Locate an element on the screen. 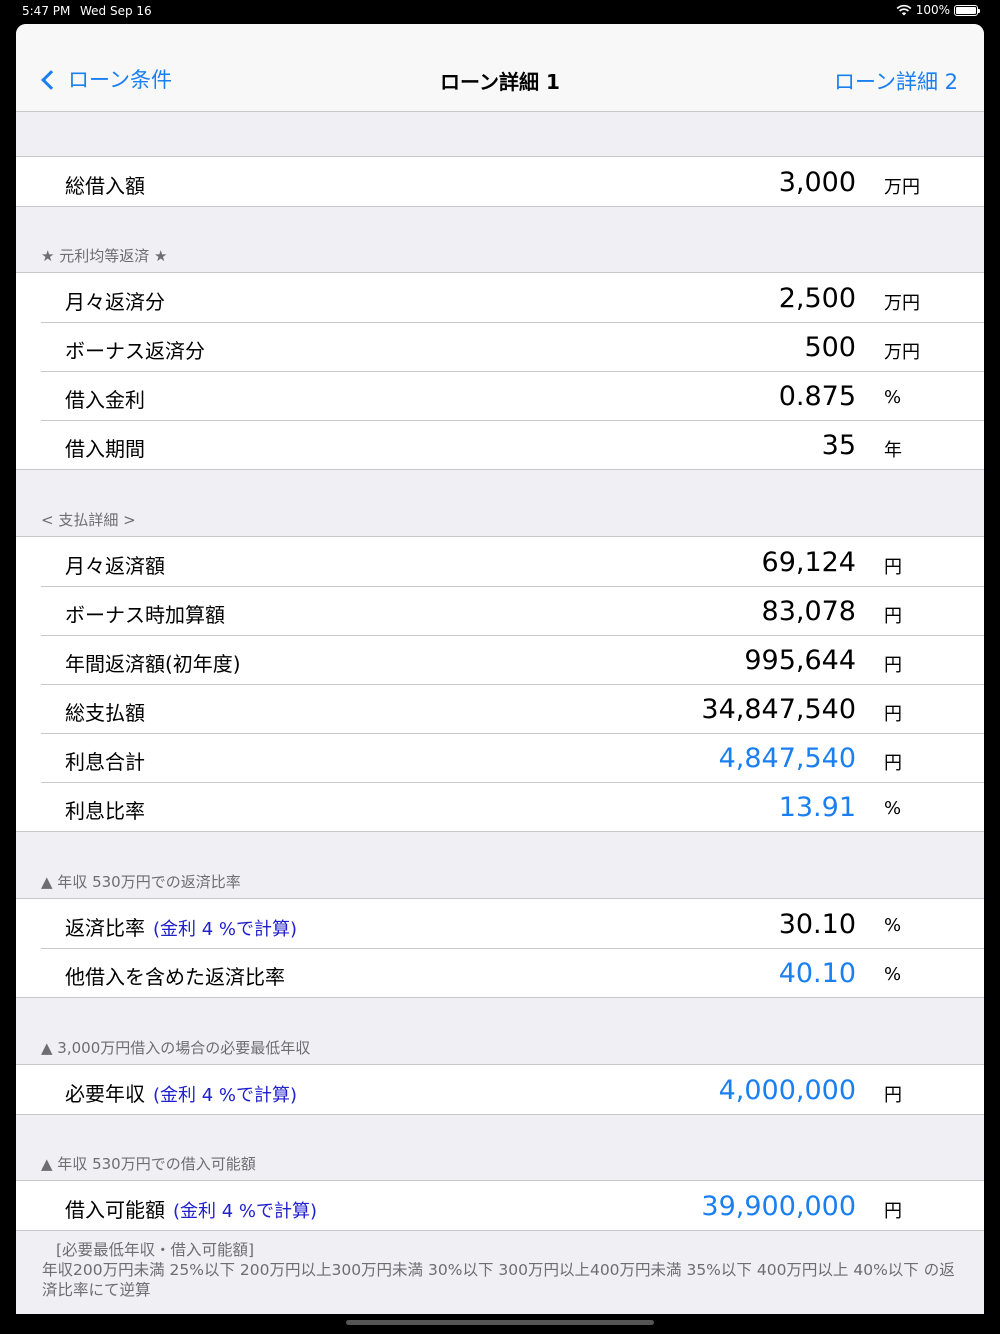 This screenshot has width=1000, height=1334. row-value: 69,124 is located at coordinates (808, 562).